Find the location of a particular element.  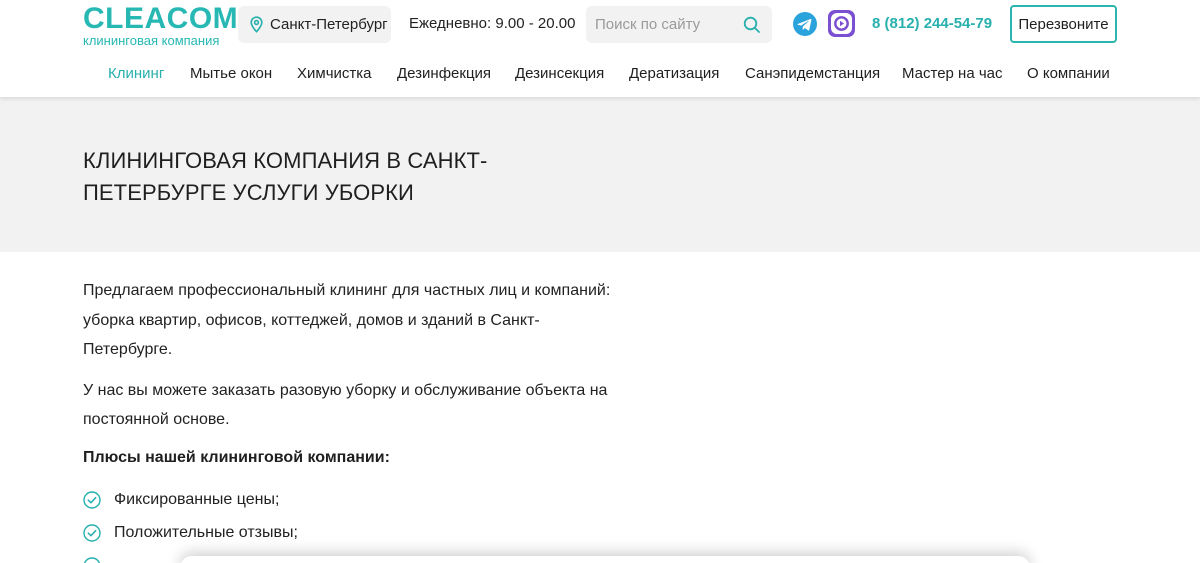

bottom-popup-edge is located at coordinates (605, 559).